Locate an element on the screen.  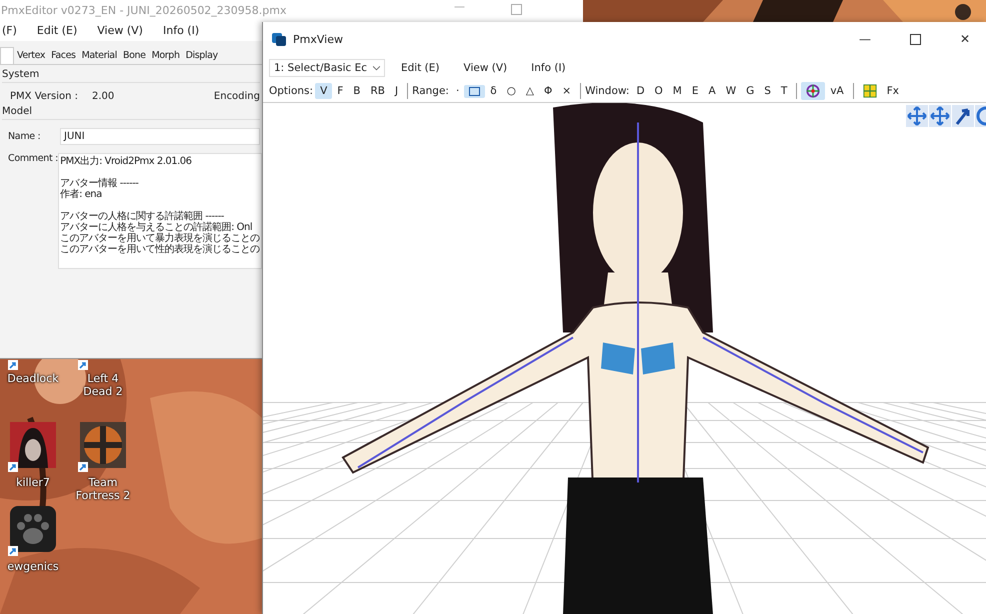
comment-line: アバター情報 ------ is located at coordinates (100, 183).